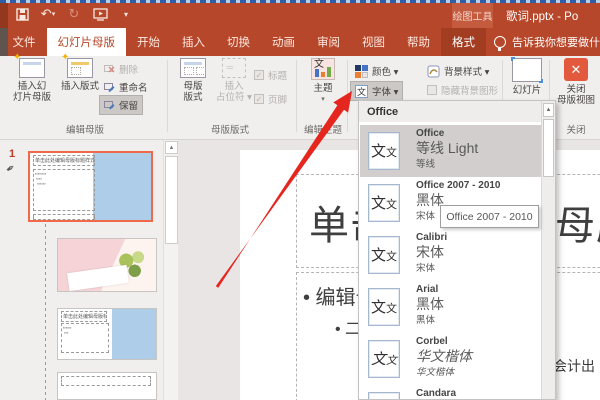 The image size is (600, 400). Describe the element at coordinates (489, 216) in the screenshot. I see `tooltip: Office 2007 - 2010` at that location.